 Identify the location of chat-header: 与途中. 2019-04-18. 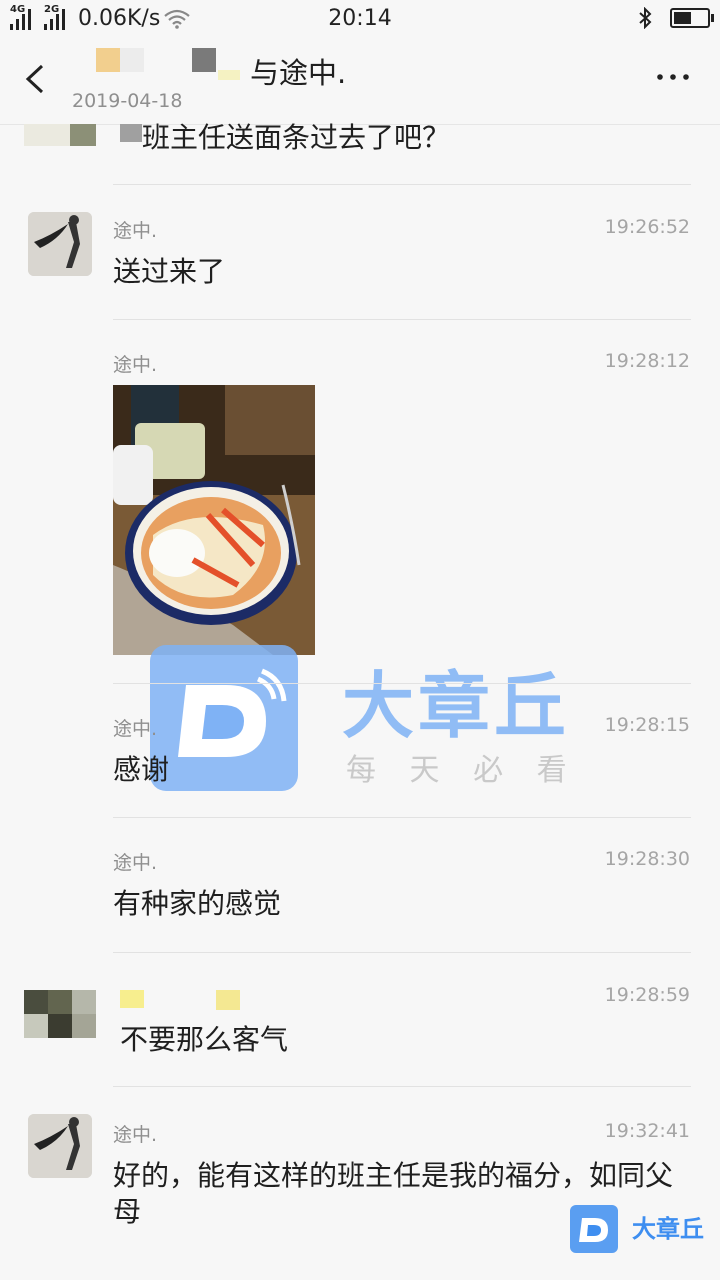
(360, 81).